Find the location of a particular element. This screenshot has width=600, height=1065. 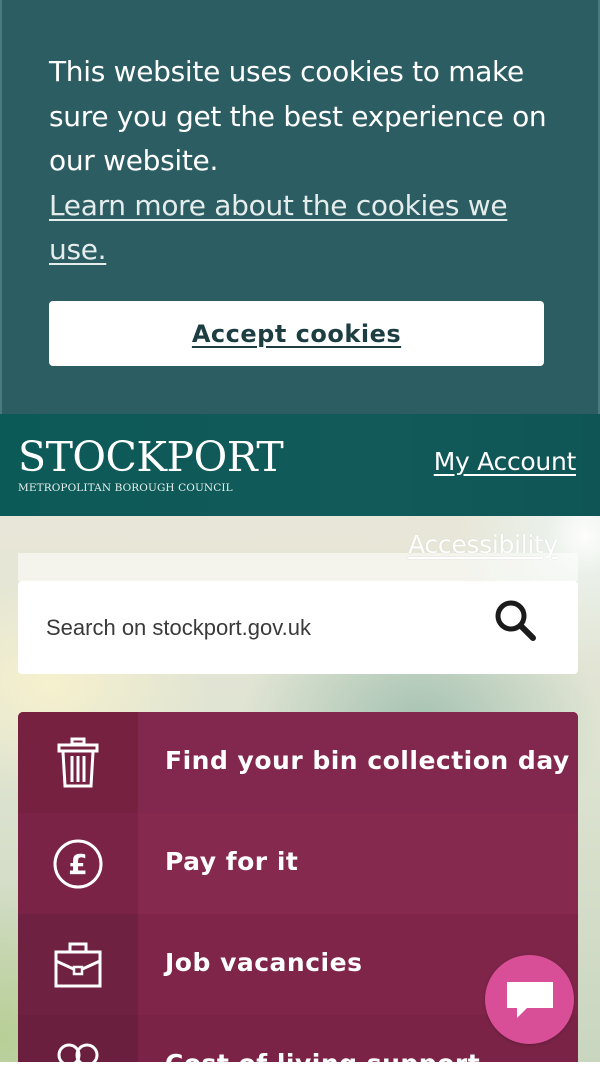

cookie-learn-more-link: Learn more about the cookies we use. is located at coordinates (278, 228).